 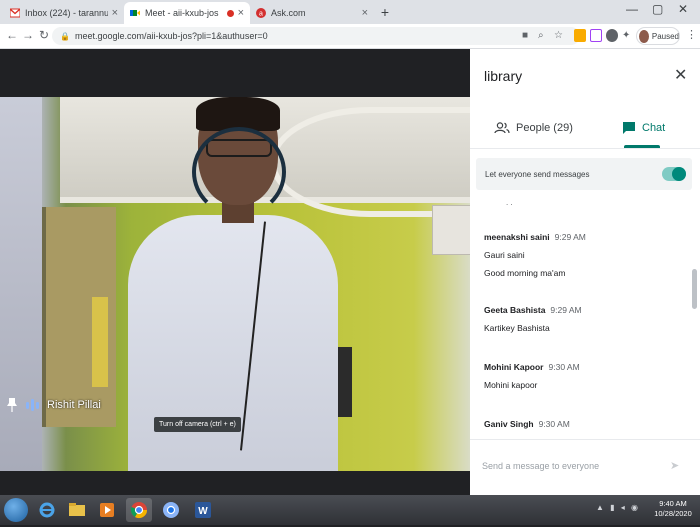 What do you see at coordinates (65, 36) in the screenshot?
I see `lock-icon: 🔒` at bounding box center [65, 36].